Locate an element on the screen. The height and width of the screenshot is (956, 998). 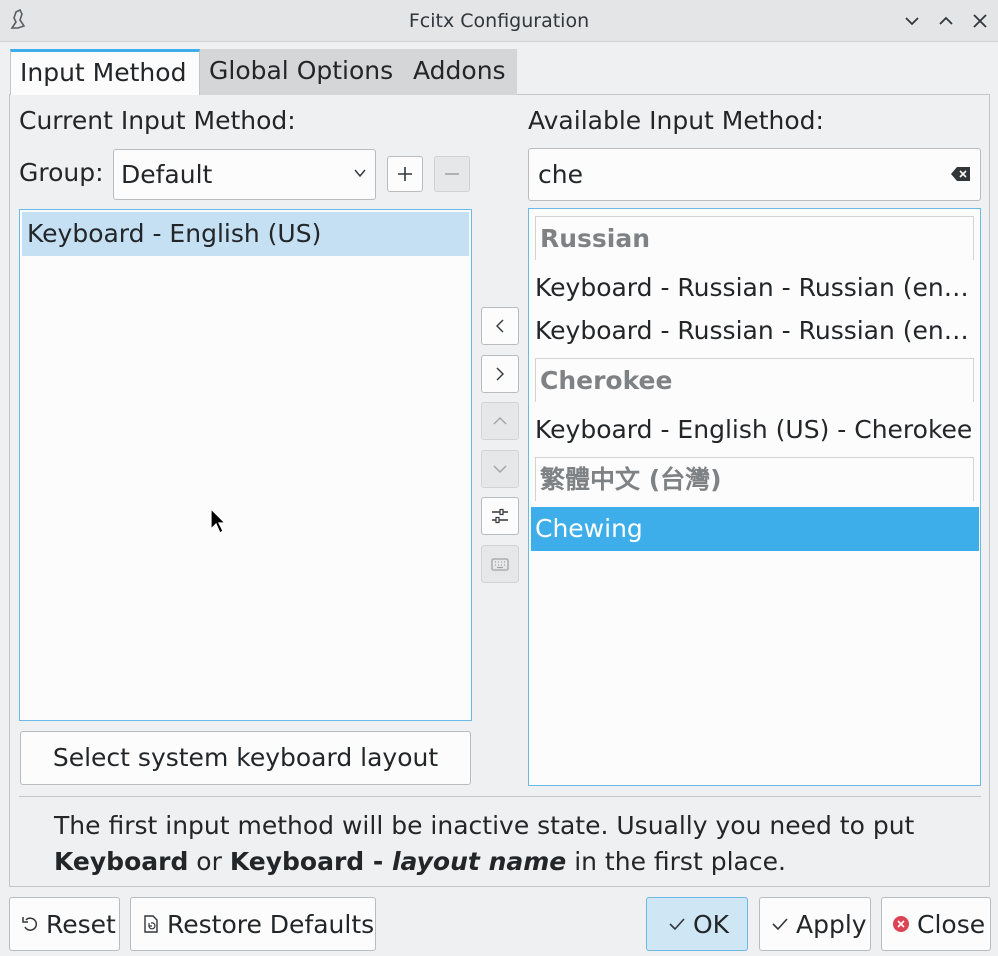
title-bar: Fcitx Configuration is located at coordinates (499, 21).